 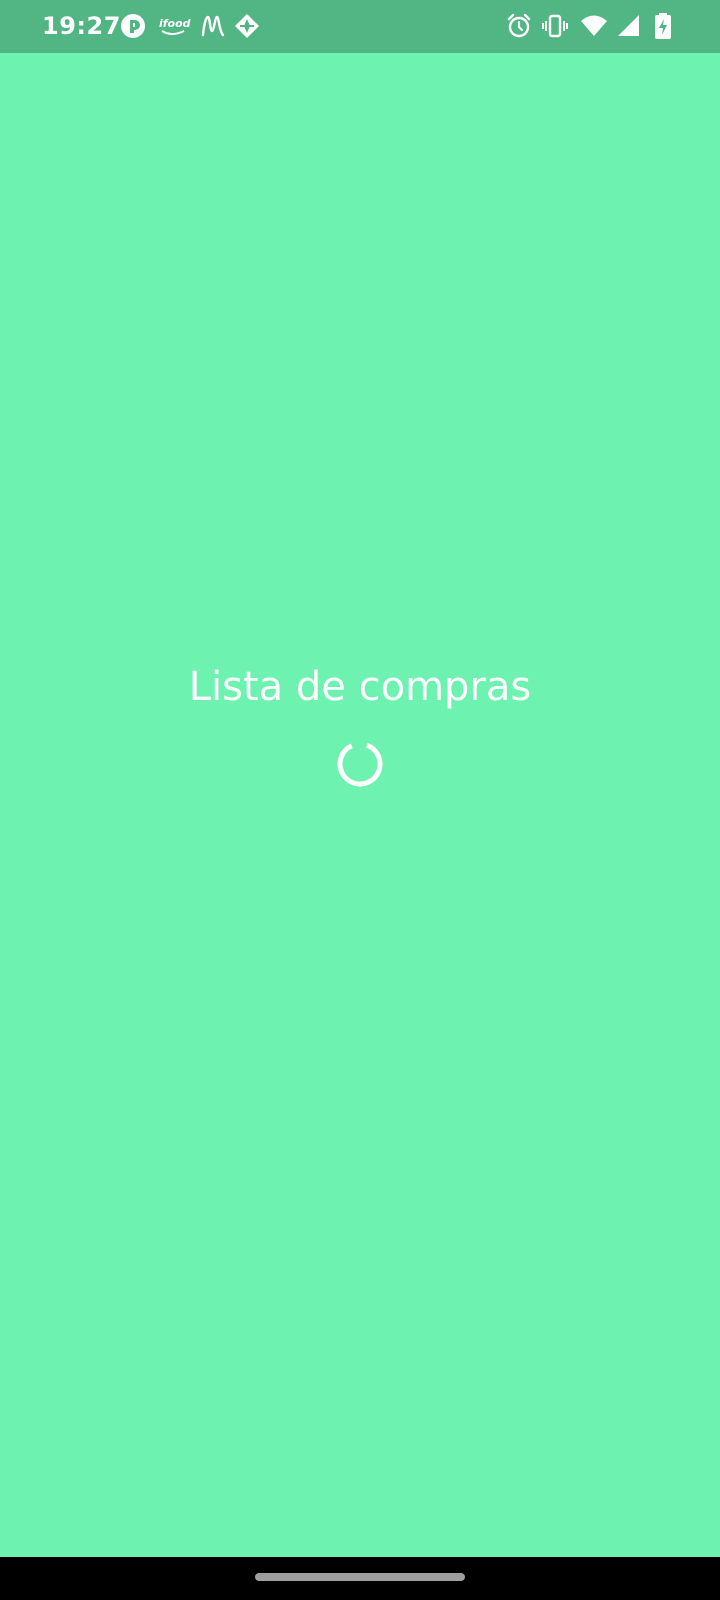 I want to click on app-title: Lista de compras, so click(x=360, y=687).